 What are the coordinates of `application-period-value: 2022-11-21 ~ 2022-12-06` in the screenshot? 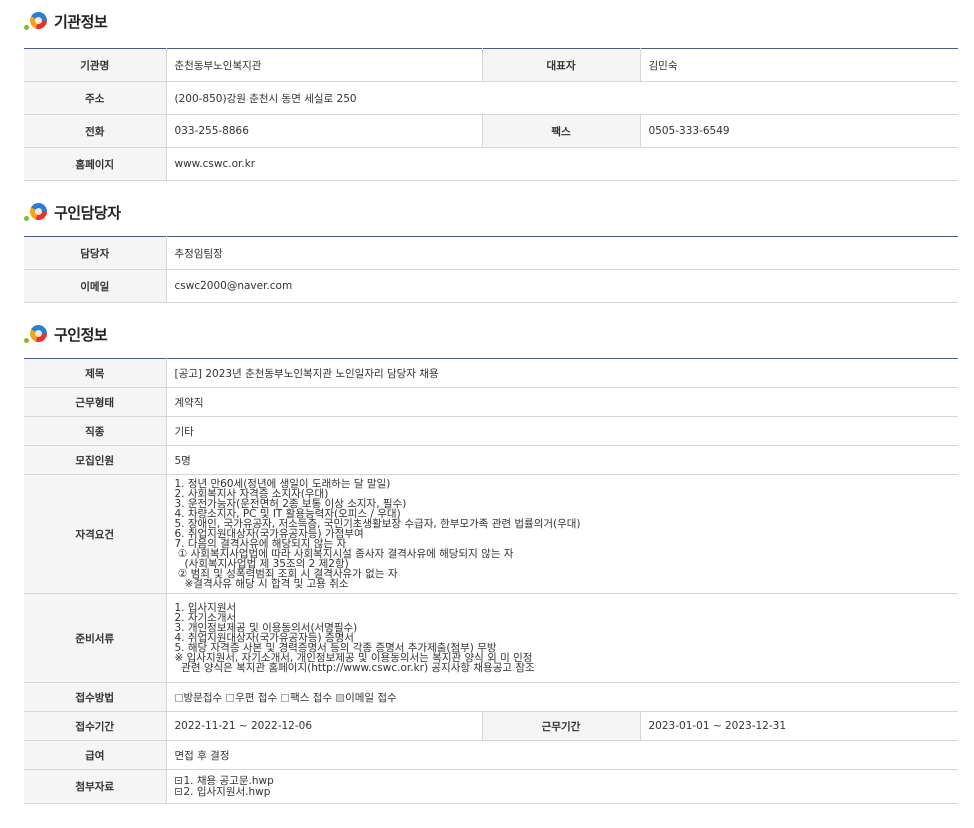 It's located at (323, 726).